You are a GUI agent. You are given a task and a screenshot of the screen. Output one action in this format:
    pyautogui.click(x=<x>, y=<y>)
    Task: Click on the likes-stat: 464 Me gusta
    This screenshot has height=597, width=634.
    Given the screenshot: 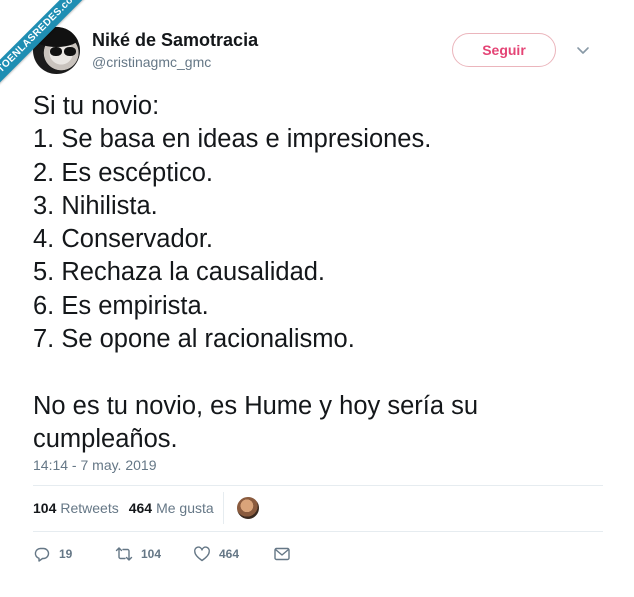 What is the action you would take?
    pyautogui.click(x=171, y=508)
    